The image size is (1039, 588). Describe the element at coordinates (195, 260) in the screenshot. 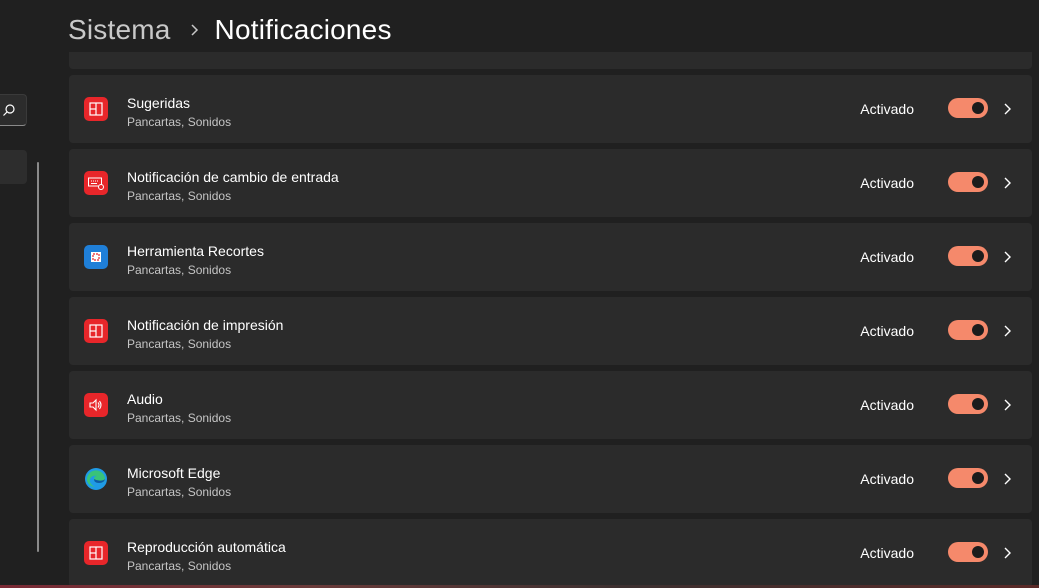

I see `row-text: Herramienta Recortes Pancartas, Sonidos` at that location.